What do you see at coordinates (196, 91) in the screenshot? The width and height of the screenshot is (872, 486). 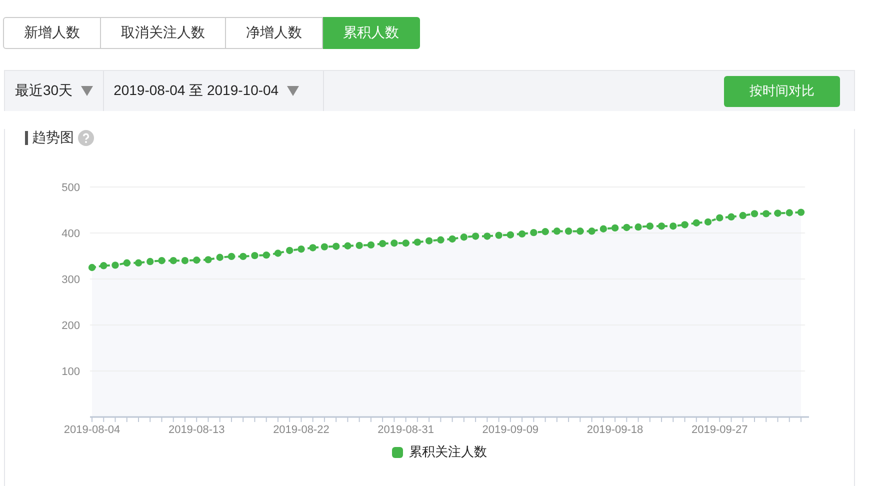 I see `date-range-select: 2019-08-04 至 2019-10-04` at bounding box center [196, 91].